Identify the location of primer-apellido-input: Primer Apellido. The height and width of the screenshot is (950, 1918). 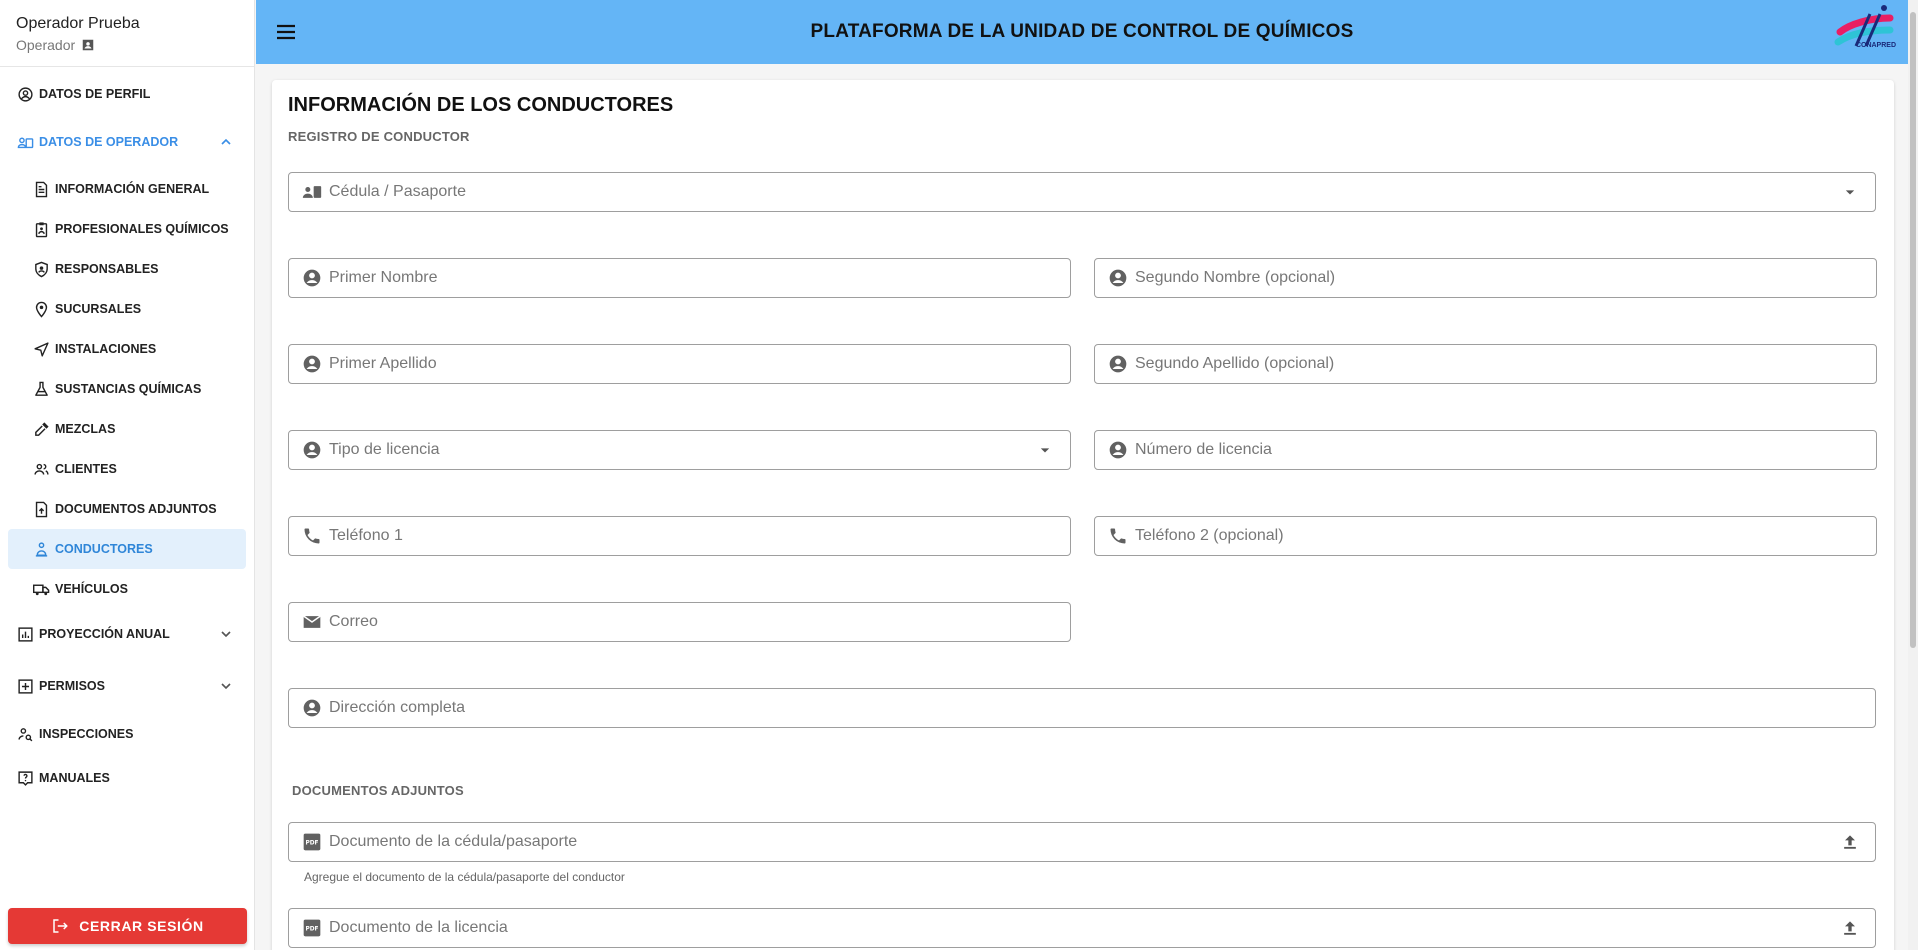
(679, 364).